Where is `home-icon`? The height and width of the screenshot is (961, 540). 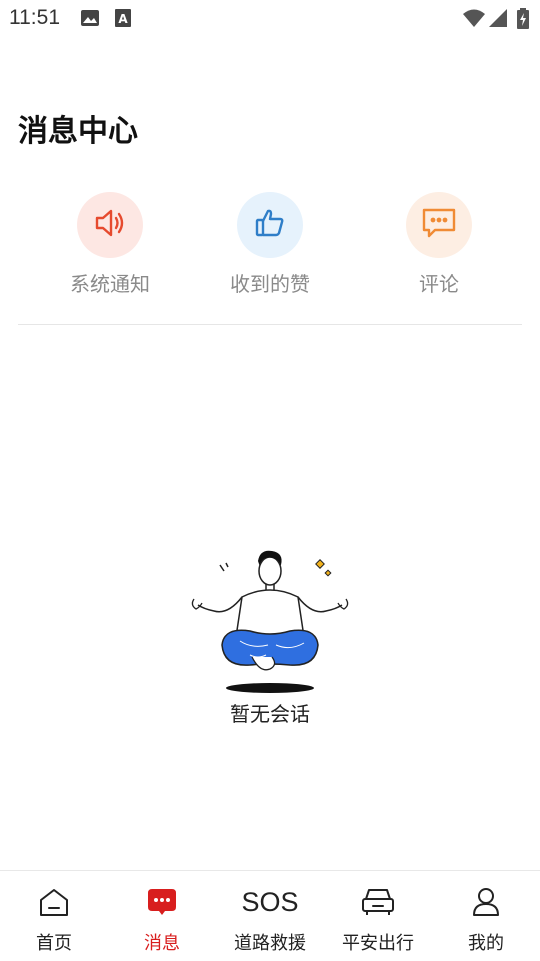 home-icon is located at coordinates (54, 902).